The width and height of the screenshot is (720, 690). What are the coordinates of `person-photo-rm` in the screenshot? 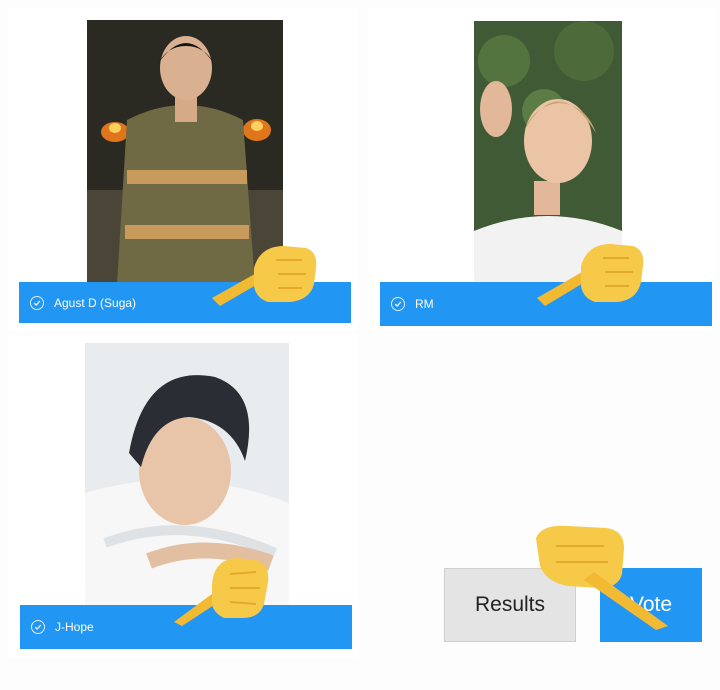 It's located at (548, 153).